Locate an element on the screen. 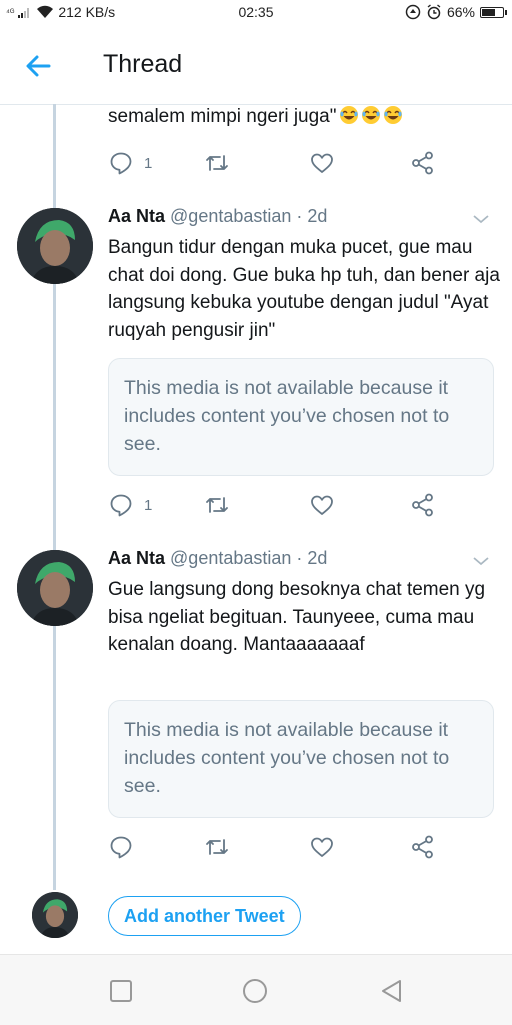 The height and width of the screenshot is (1025, 512). recent-apps-icon is located at coordinates (121, 991).